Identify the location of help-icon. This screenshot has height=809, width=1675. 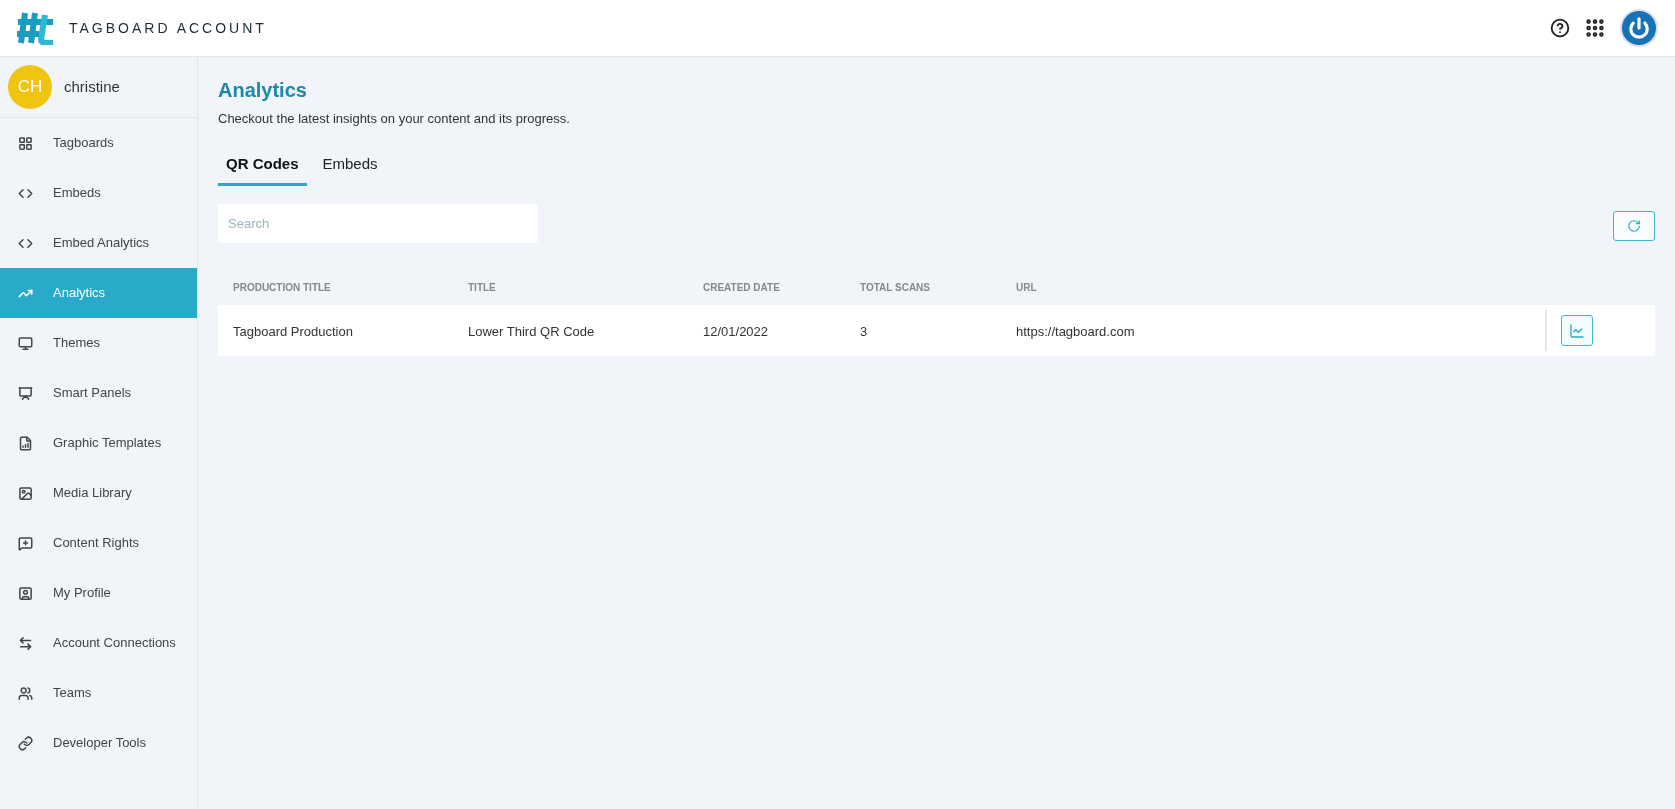
(1560, 28).